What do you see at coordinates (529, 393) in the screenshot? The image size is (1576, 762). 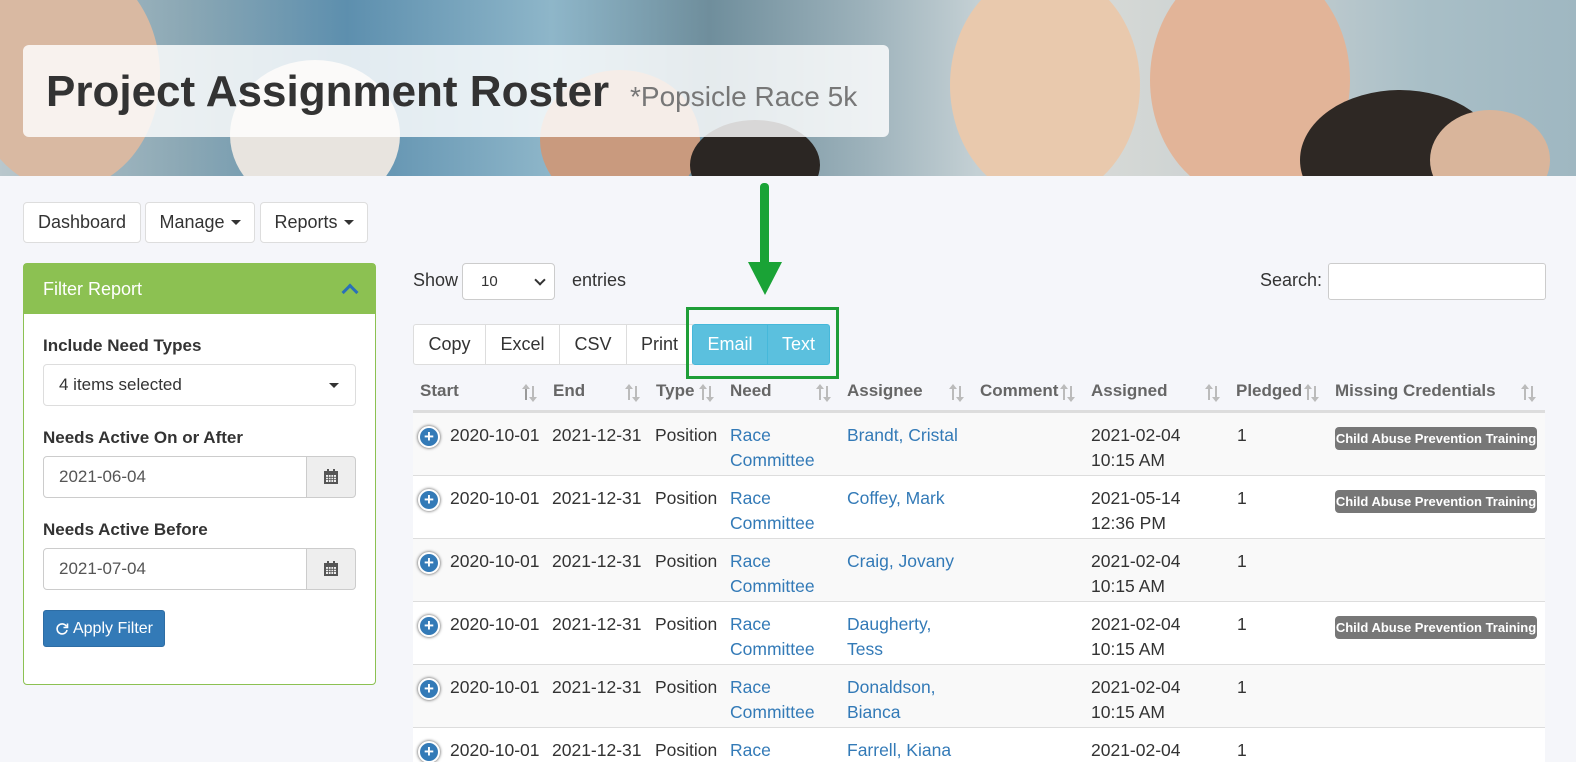 I see `sort-asc-icon` at bounding box center [529, 393].